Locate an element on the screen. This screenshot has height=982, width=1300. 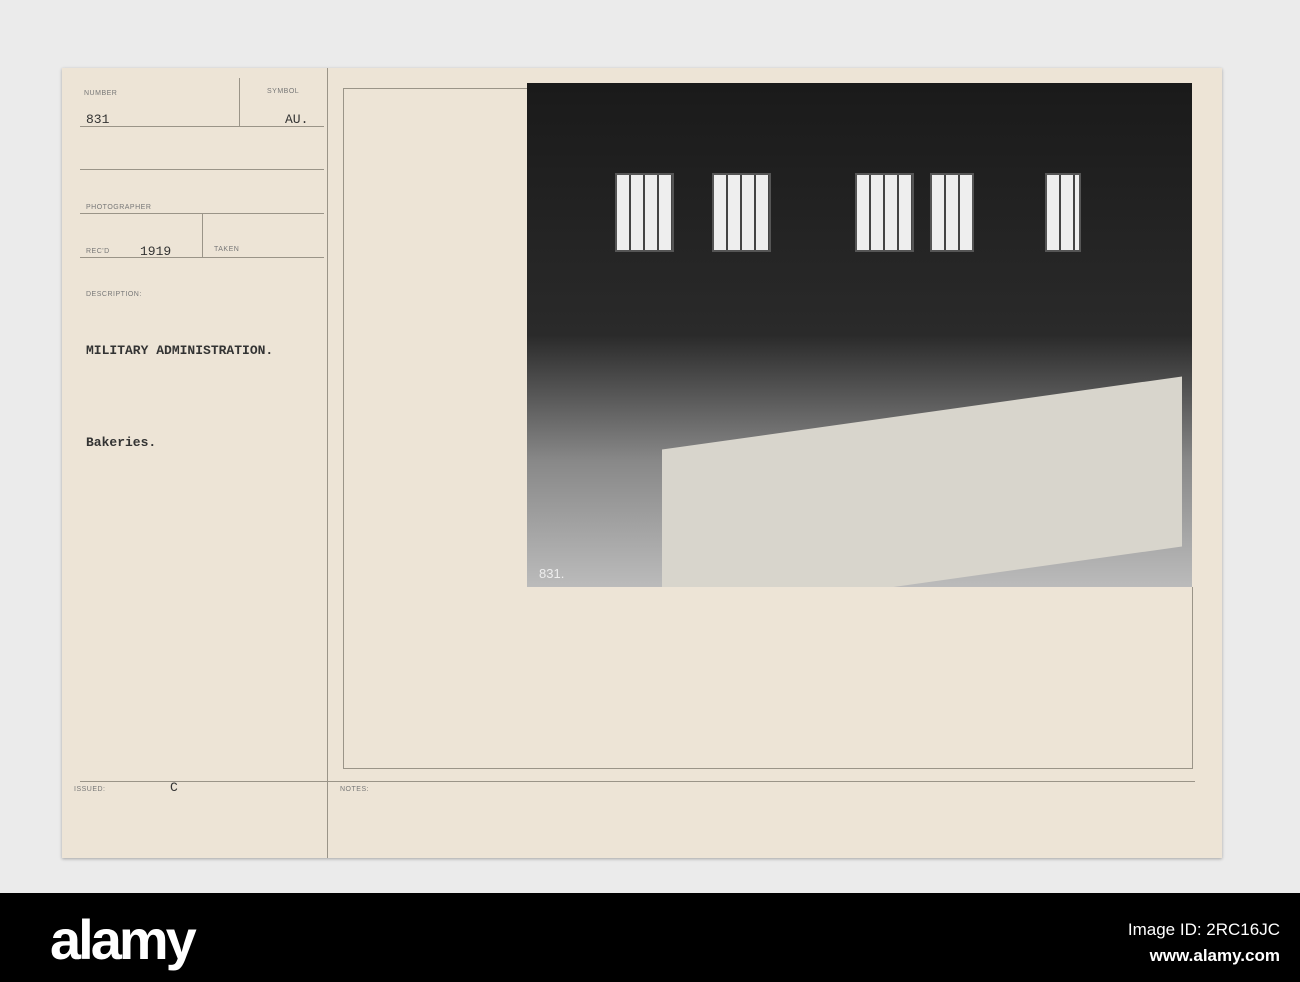
issued-value: C is located at coordinates (174, 787).